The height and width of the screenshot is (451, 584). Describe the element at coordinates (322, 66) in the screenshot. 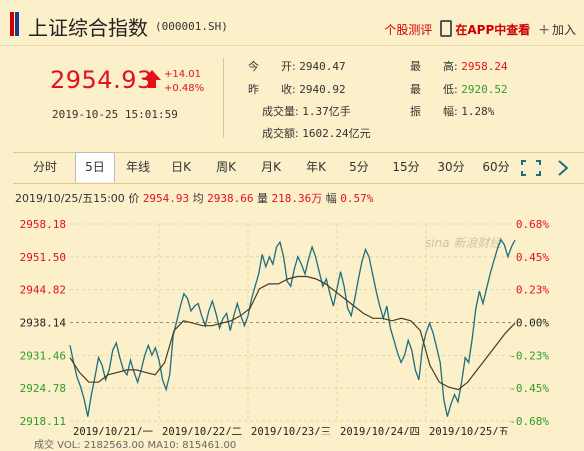

I see `open-value: 2940.47` at that location.